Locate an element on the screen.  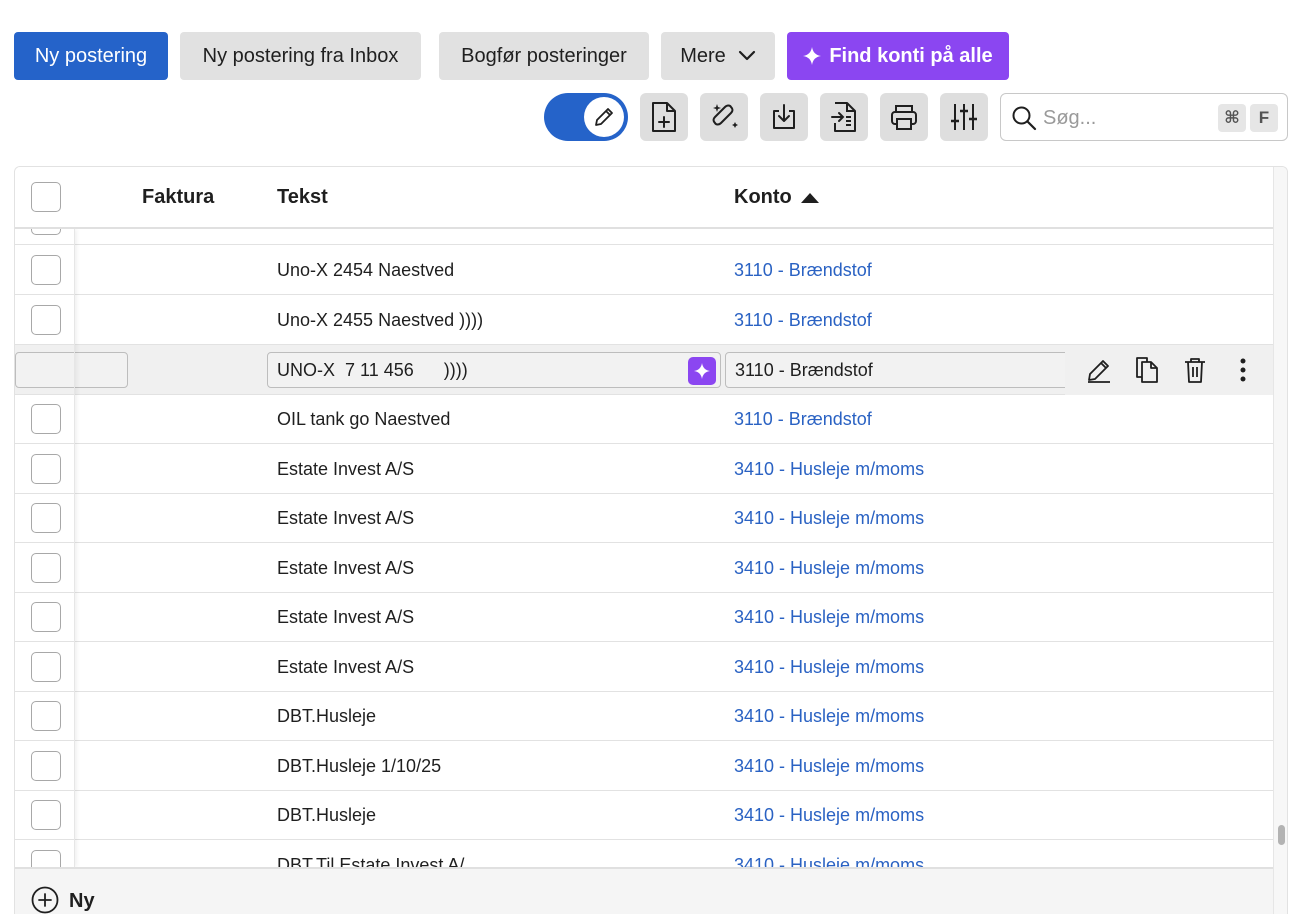
file-plus-icon is located at coordinates (664, 117).